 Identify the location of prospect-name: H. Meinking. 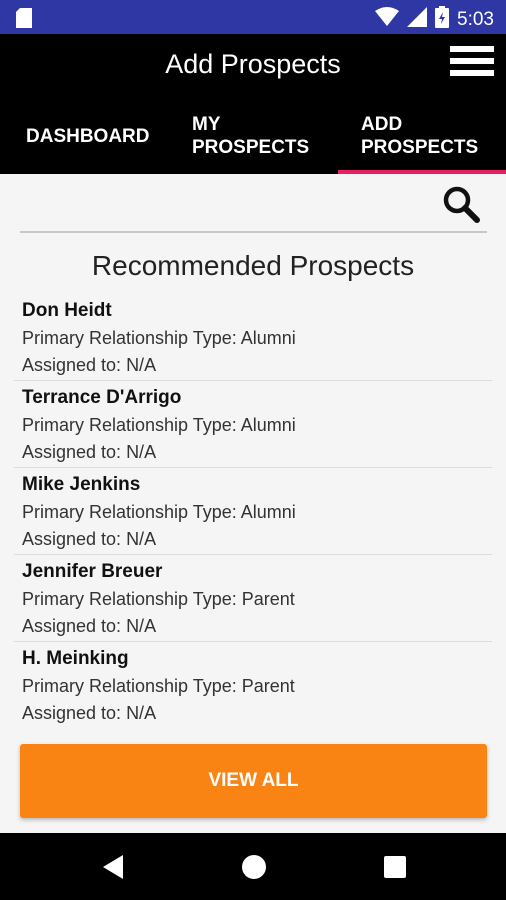
(75, 658).